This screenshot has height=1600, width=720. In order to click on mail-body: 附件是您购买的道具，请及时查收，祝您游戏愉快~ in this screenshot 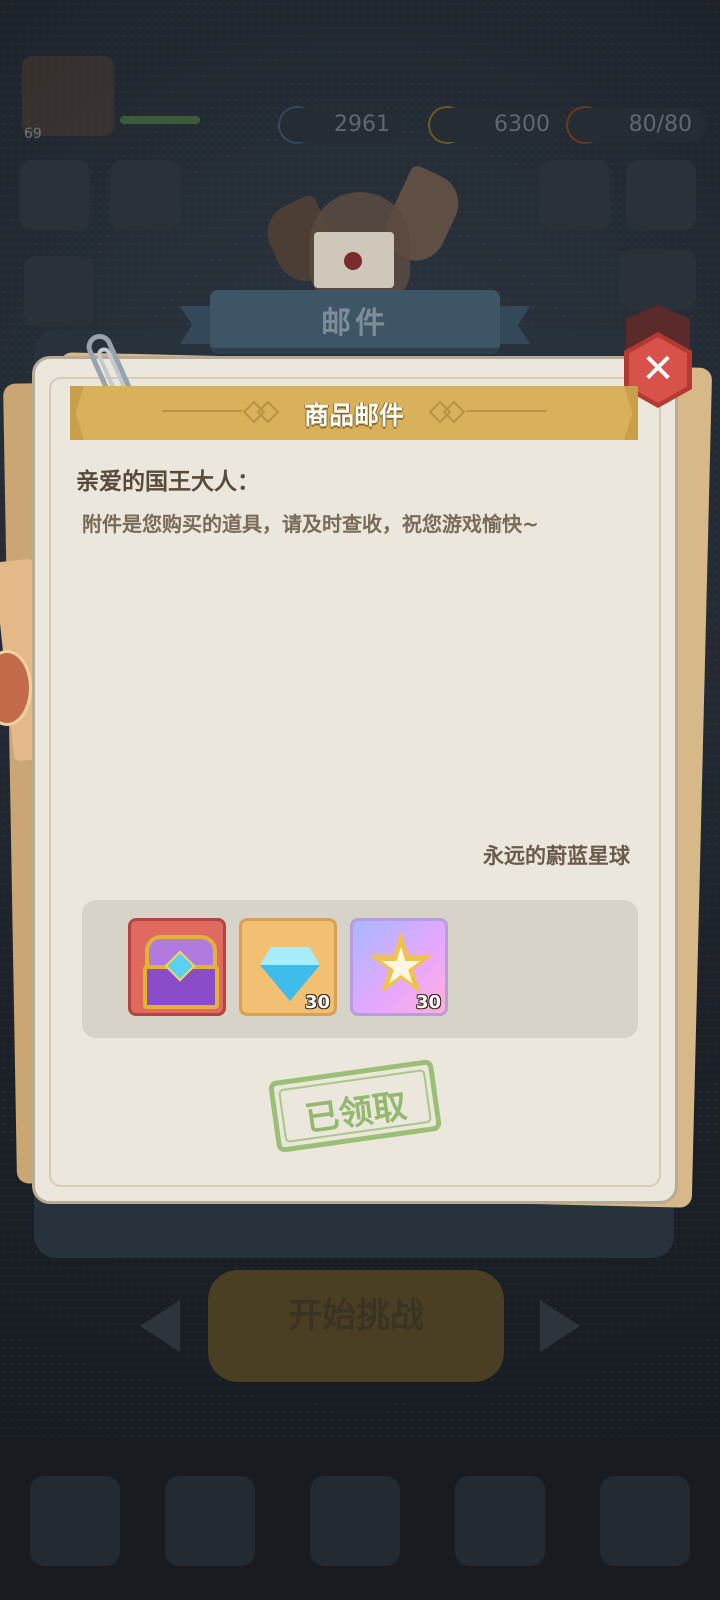, I will do `click(310, 524)`.